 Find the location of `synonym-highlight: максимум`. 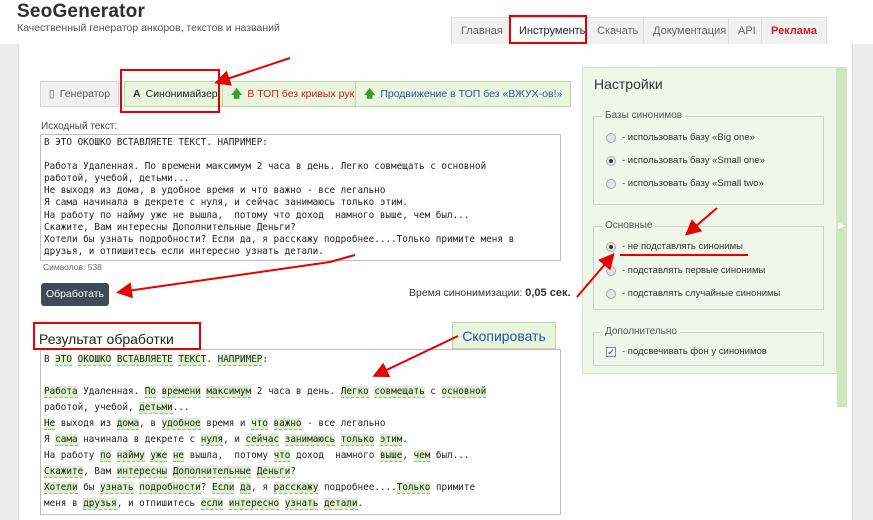

synonym-highlight: максимум is located at coordinates (229, 392).